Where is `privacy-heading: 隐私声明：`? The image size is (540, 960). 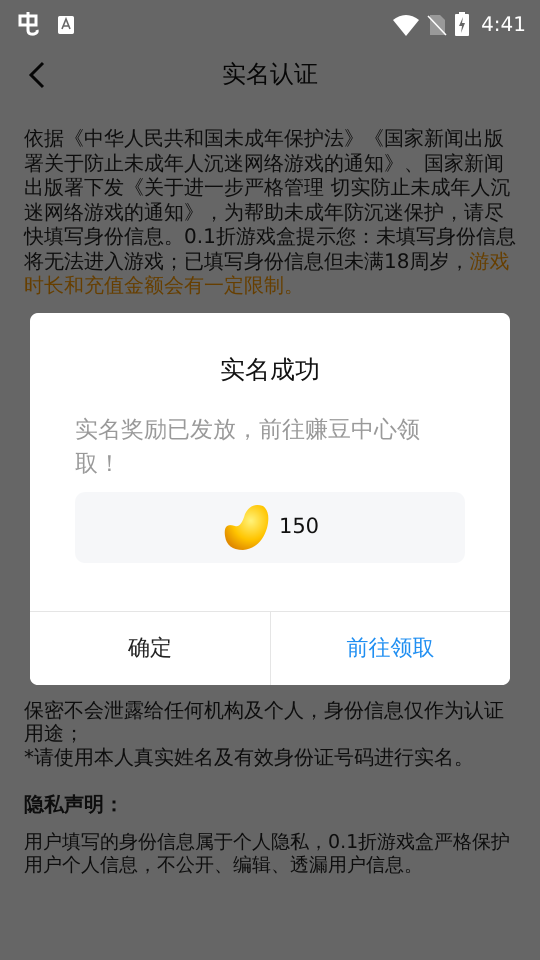
privacy-heading: 隐私声明： is located at coordinates (74, 804).